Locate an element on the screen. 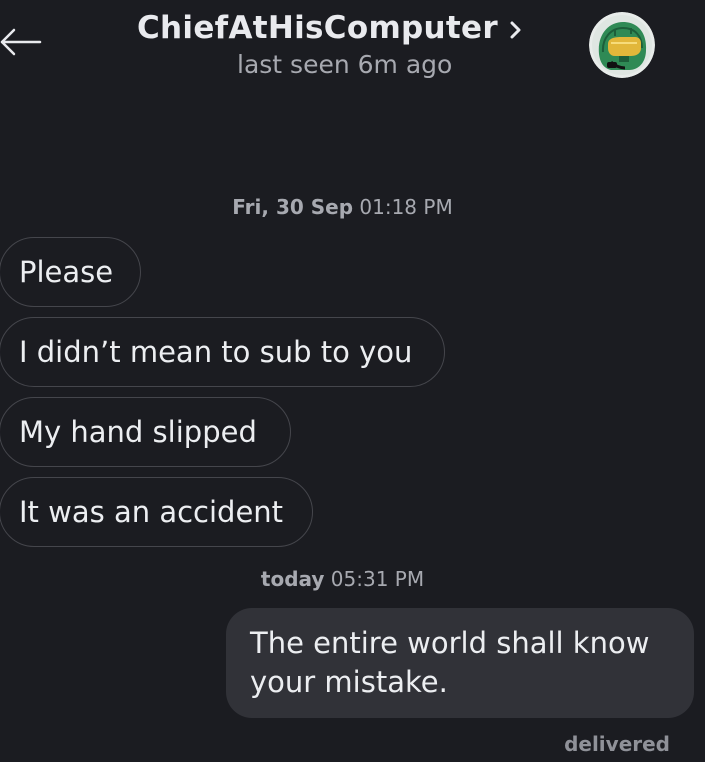  date-separator: Fri, 30 Sep 01:18 PM is located at coordinates (347, 207).